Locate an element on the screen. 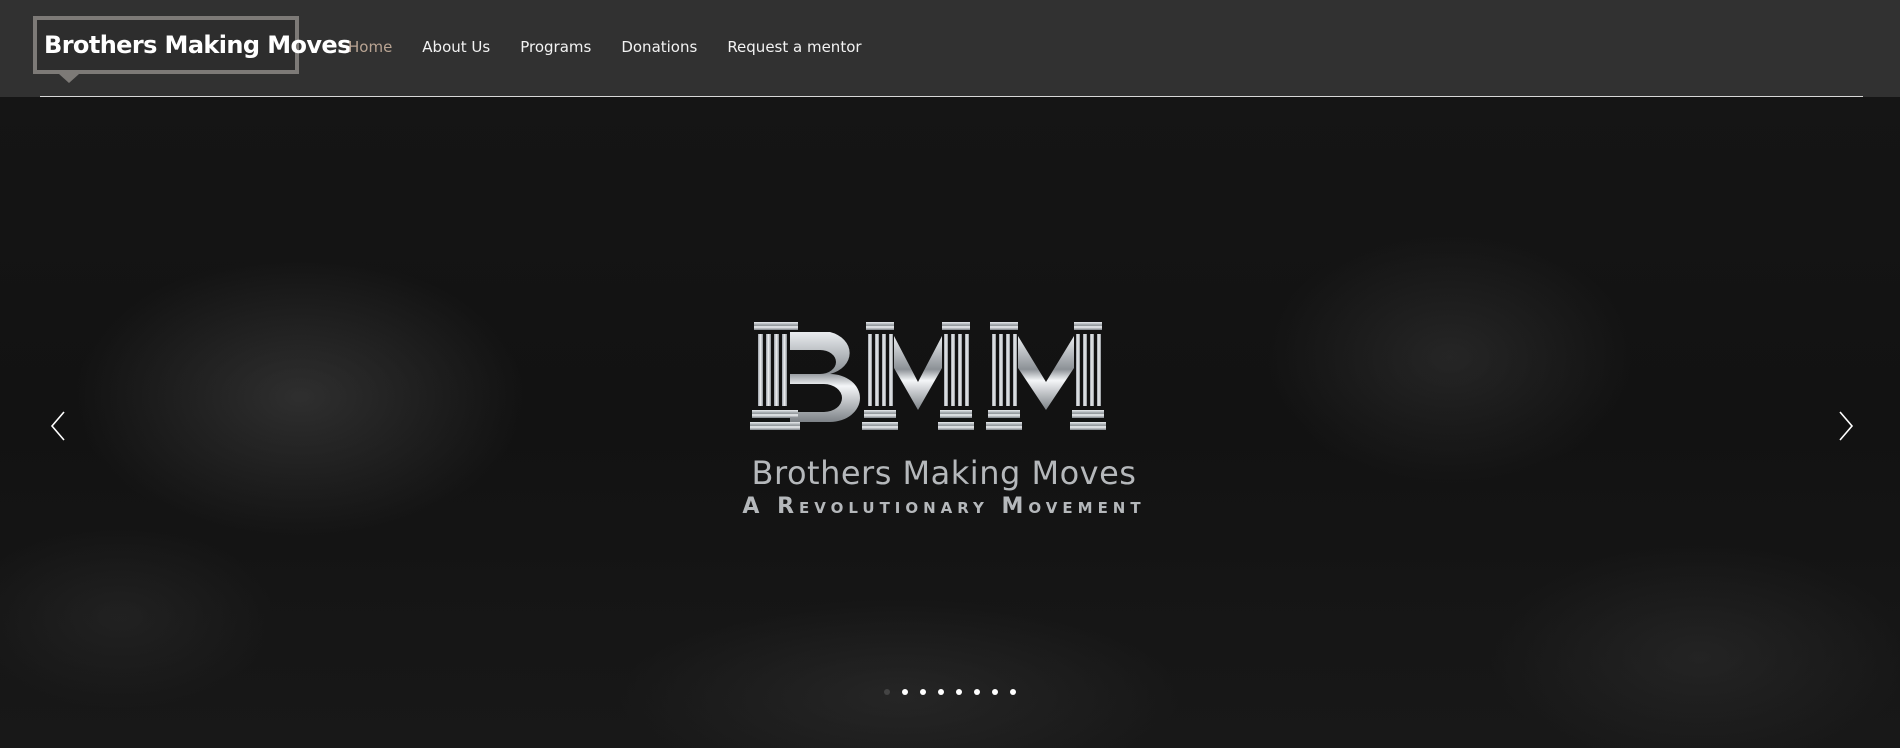  logo-pointer is located at coordinates (69, 78).